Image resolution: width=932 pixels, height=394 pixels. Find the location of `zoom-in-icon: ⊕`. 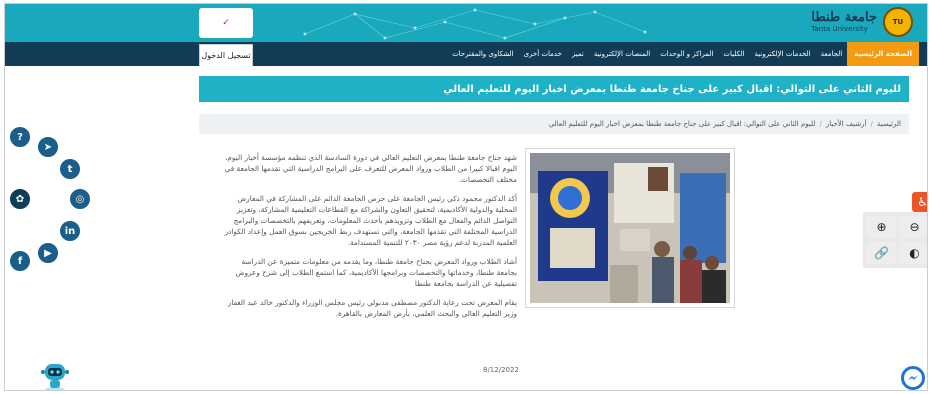

zoom-in-icon: ⊕ is located at coordinates (881, 227).